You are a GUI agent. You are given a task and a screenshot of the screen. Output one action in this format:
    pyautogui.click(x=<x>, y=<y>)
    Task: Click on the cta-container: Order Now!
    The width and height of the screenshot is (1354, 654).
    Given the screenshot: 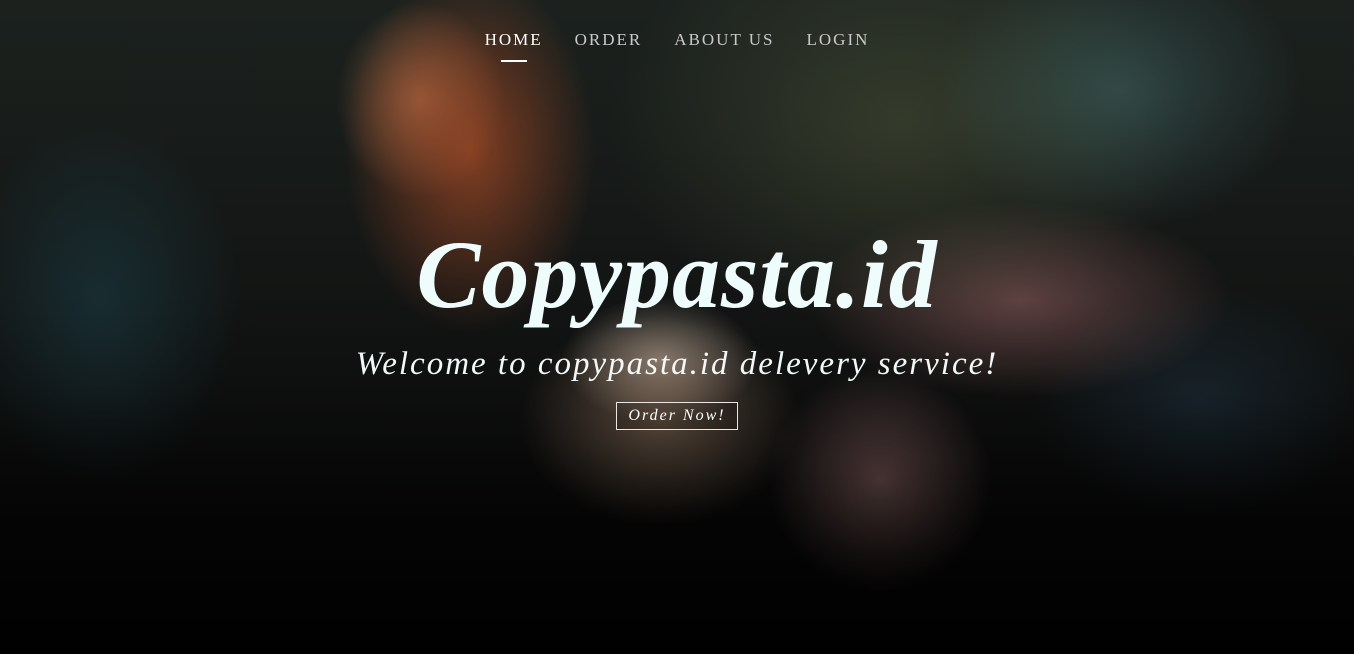 What is the action you would take?
    pyautogui.click(x=677, y=416)
    